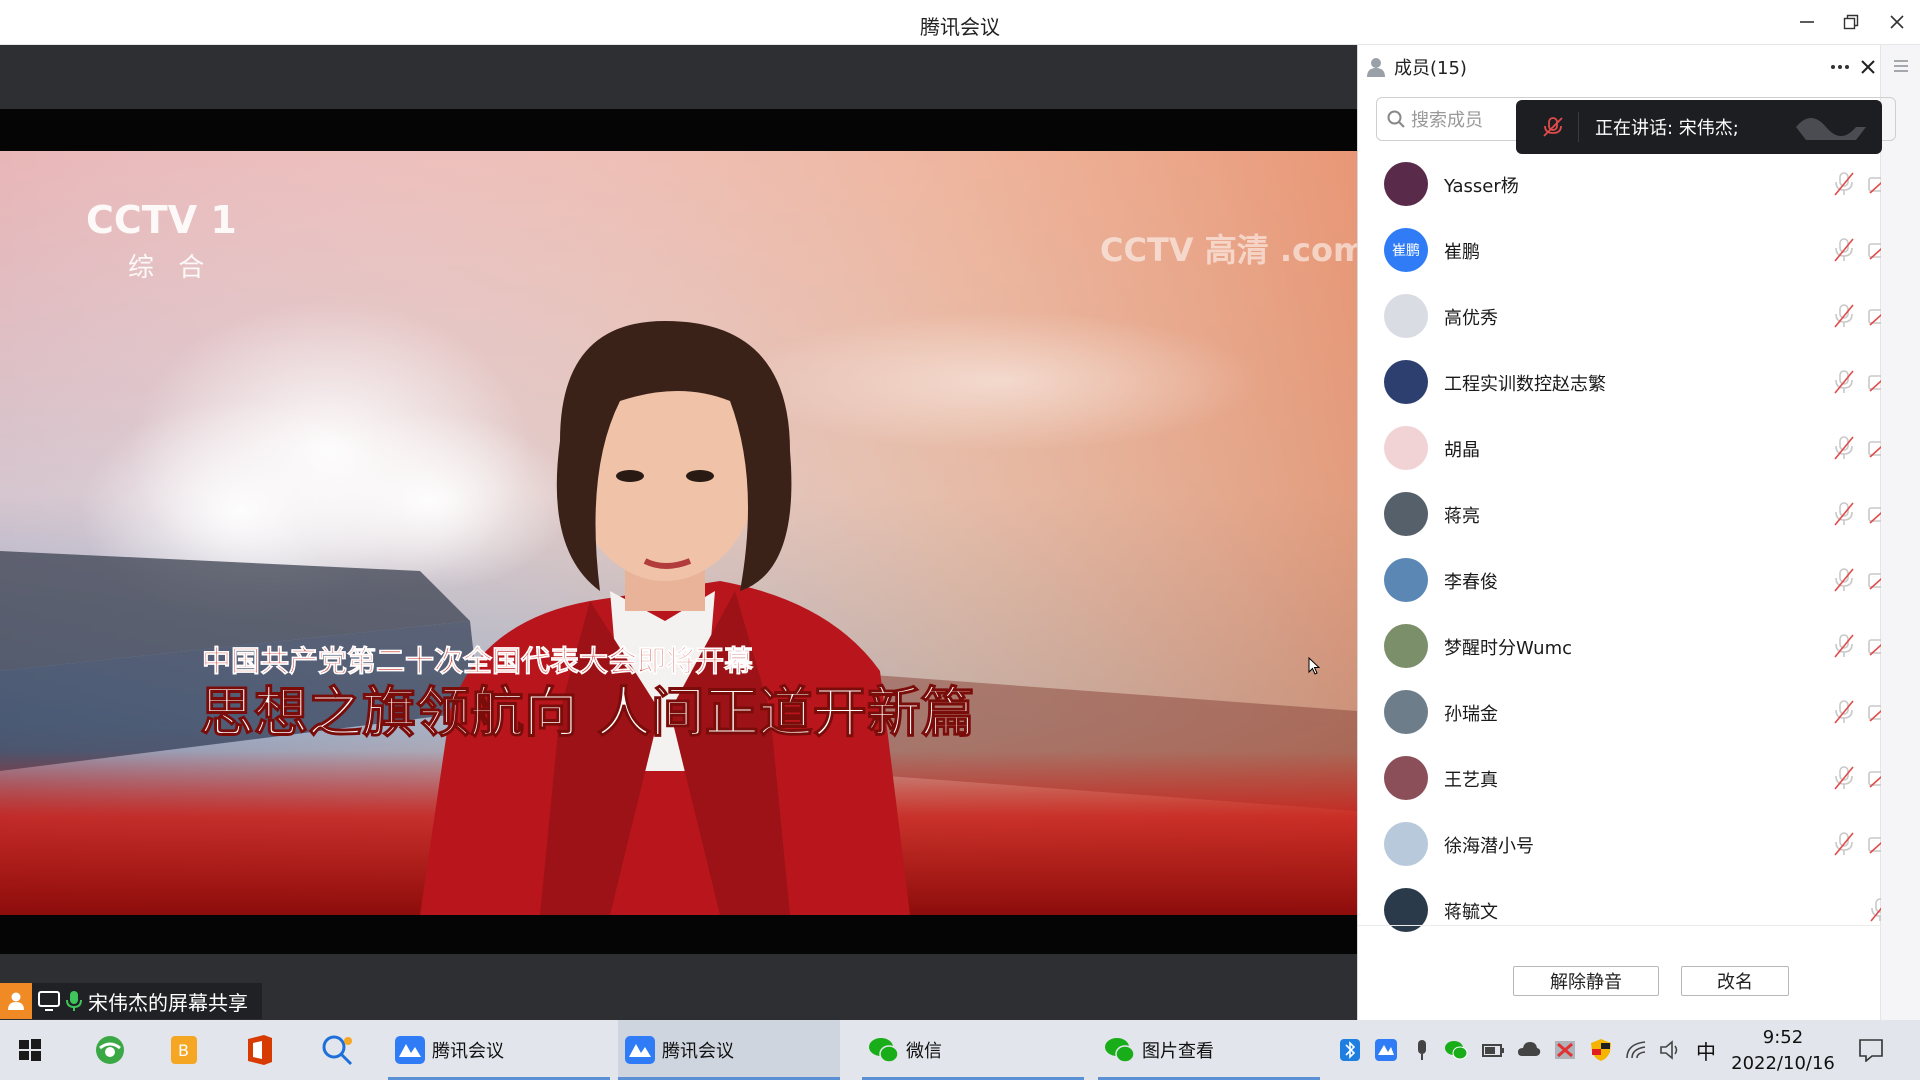  What do you see at coordinates (1462, 450) in the screenshot?
I see `member-name: 胡晶` at bounding box center [1462, 450].